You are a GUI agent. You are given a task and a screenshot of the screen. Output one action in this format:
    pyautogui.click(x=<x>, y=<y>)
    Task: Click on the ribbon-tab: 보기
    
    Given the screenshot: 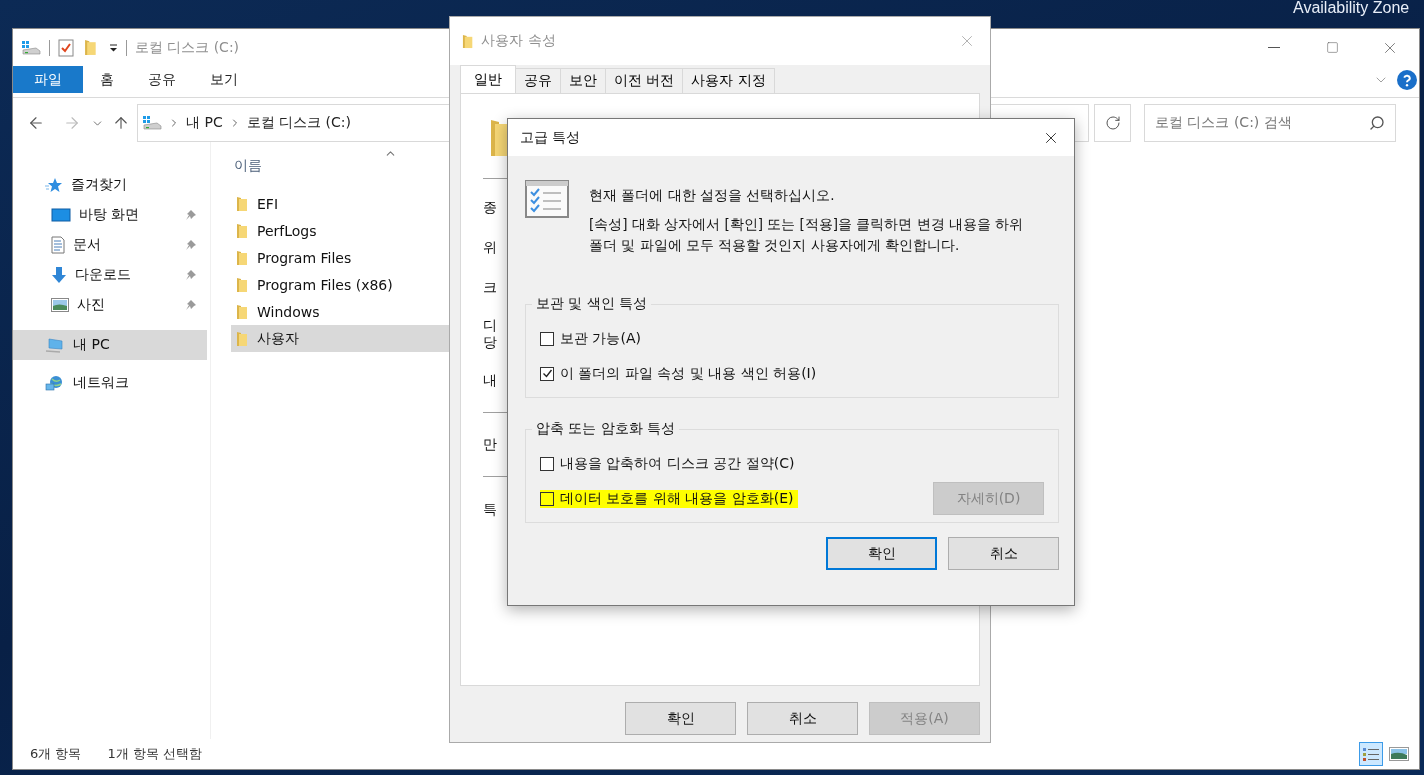 What is the action you would take?
    pyautogui.click(x=224, y=79)
    